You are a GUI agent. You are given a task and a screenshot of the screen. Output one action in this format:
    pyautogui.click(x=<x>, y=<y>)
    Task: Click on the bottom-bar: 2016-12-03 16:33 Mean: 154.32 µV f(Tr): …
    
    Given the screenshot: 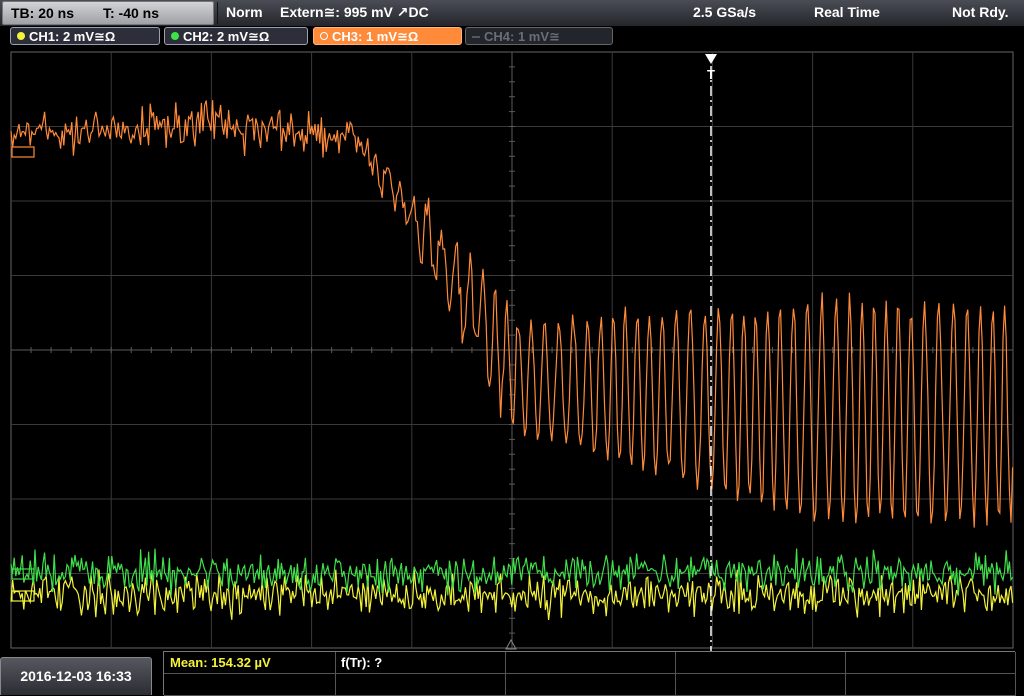 What is the action you would take?
    pyautogui.click(x=512, y=673)
    